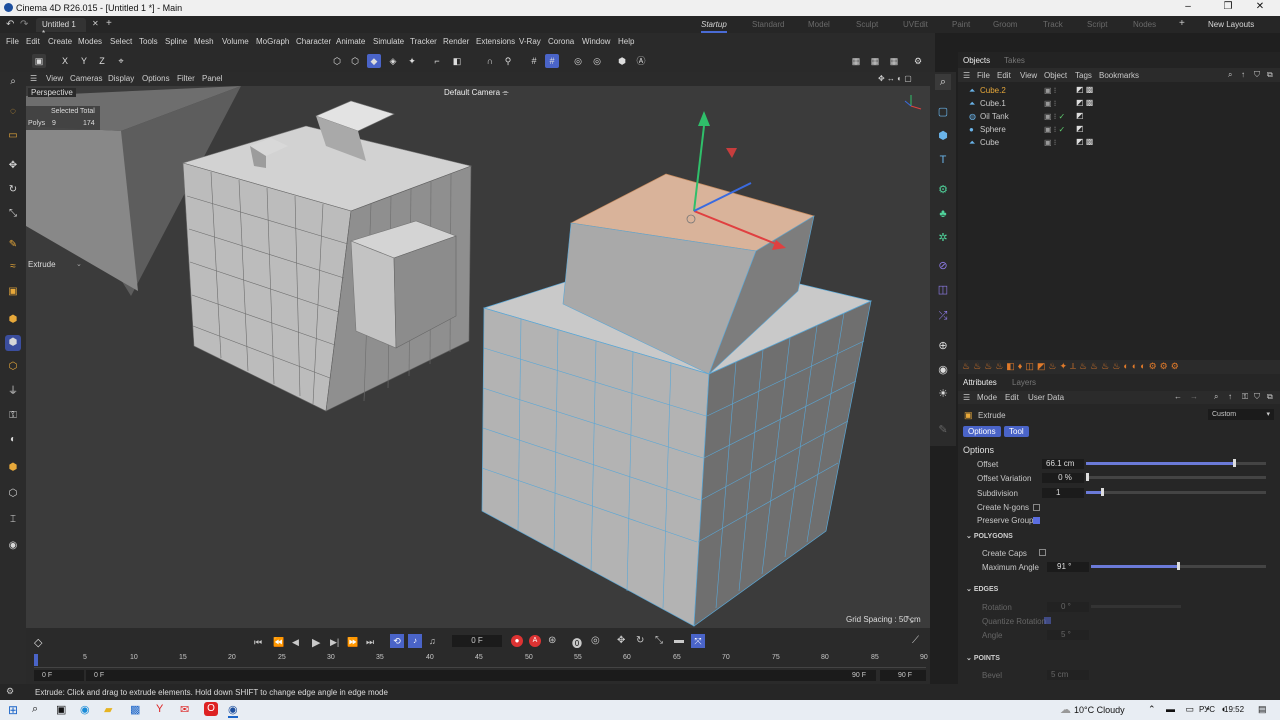  I want to click on layout-tab-script: Script, so click(1097, 24).